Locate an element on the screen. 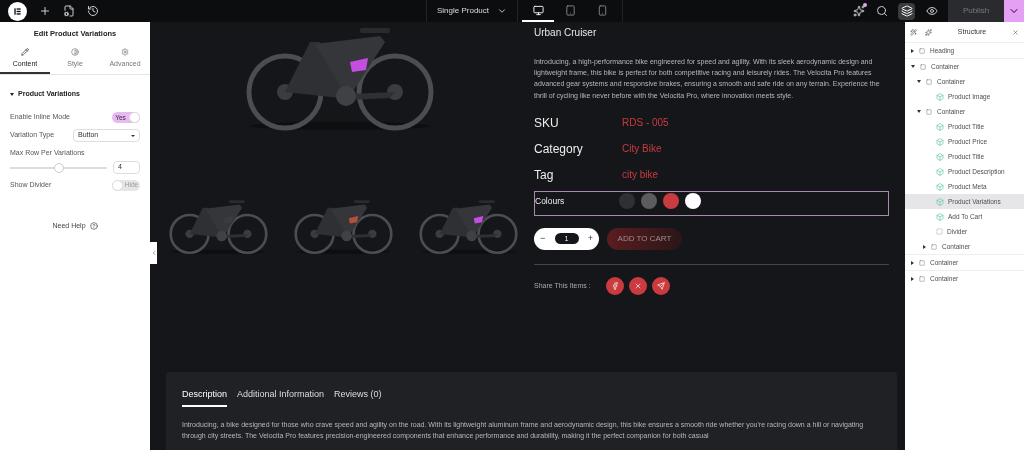 This screenshot has height=450, width=1024. logo-icon is located at coordinates (17, 11).